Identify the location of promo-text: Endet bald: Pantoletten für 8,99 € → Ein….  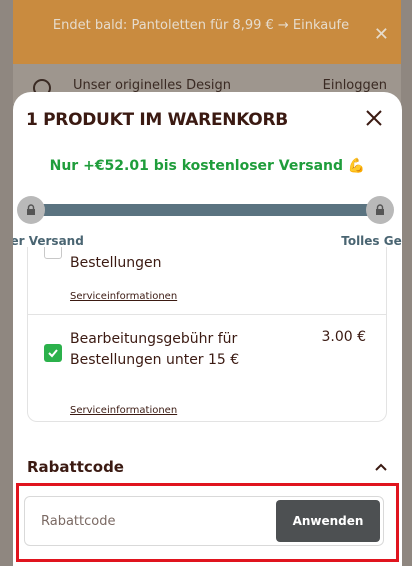
(201, 26).